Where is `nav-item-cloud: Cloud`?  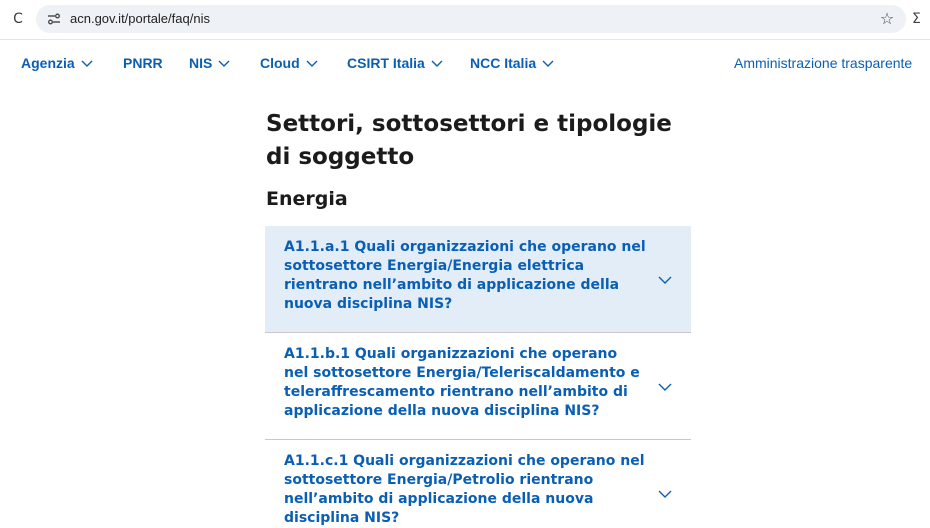 nav-item-cloud: Cloud is located at coordinates (289, 63).